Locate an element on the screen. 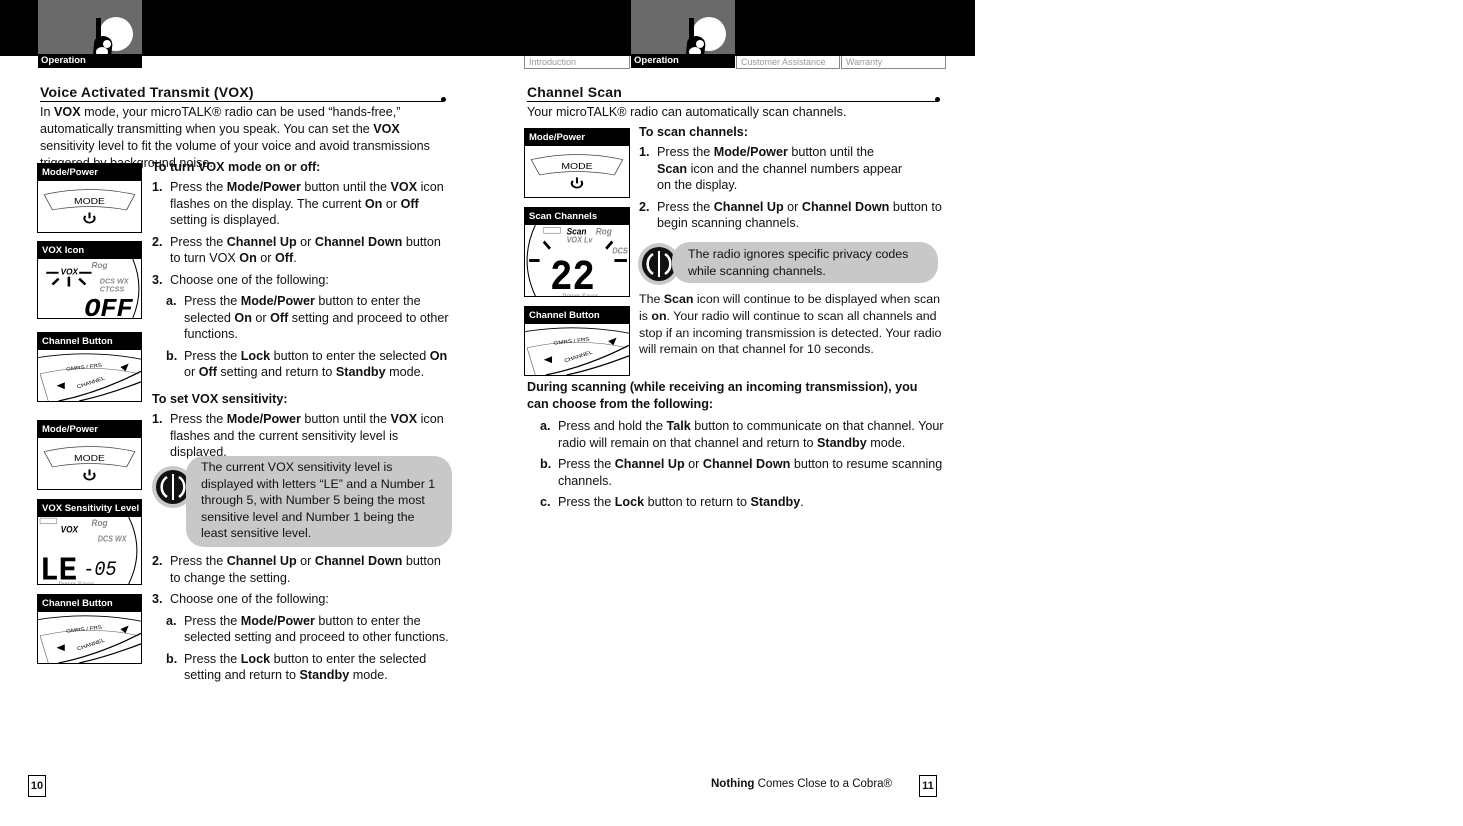  figure-vox: VOX Icon VOX Rog DCS WX CTCSS OFF is located at coordinates (89, 280).